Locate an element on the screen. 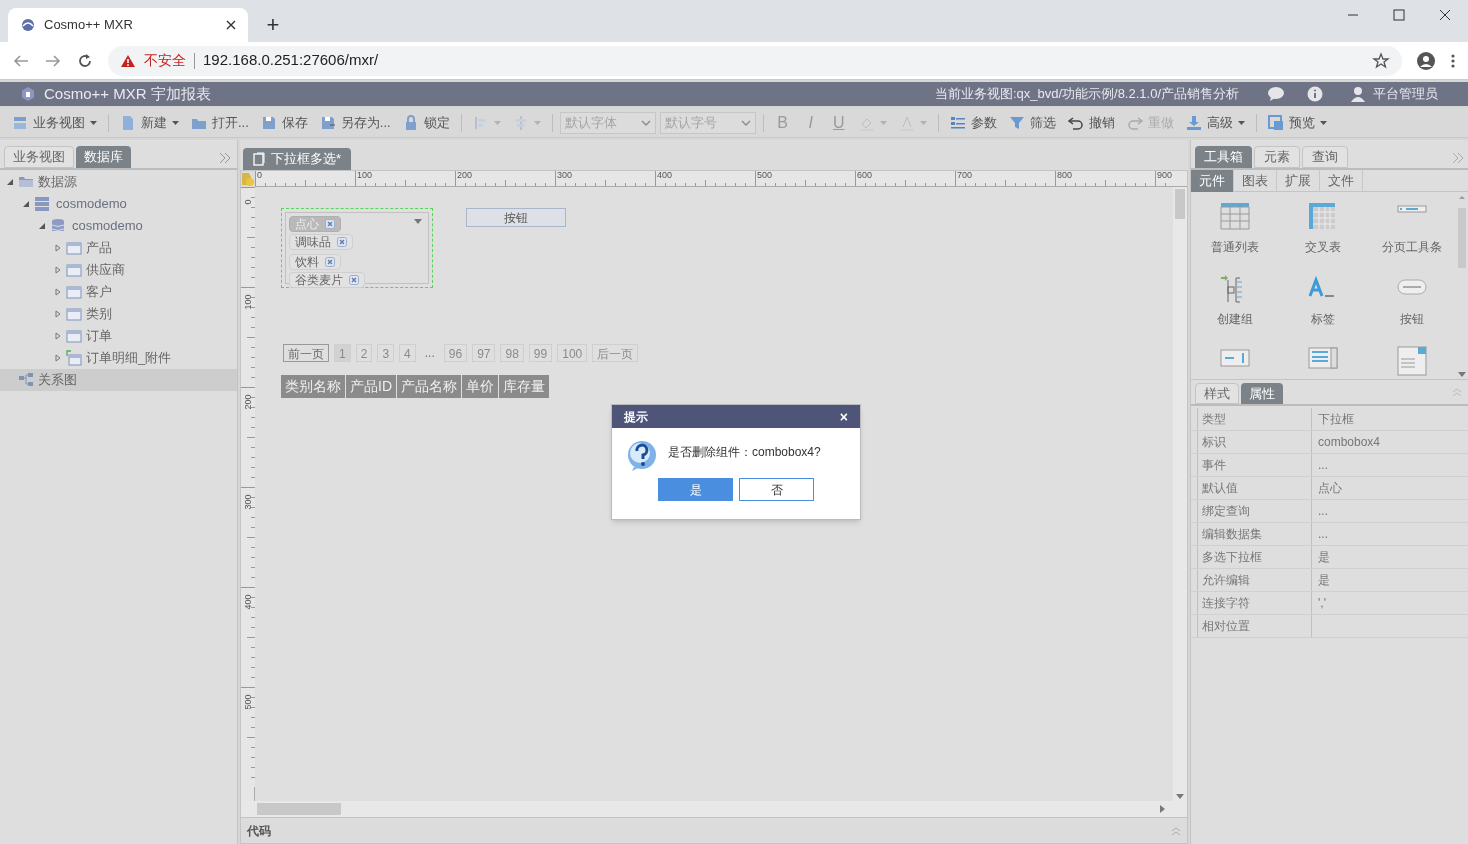 The height and width of the screenshot is (844, 1468). pager-nav-button: 前一页 is located at coordinates (306, 353).